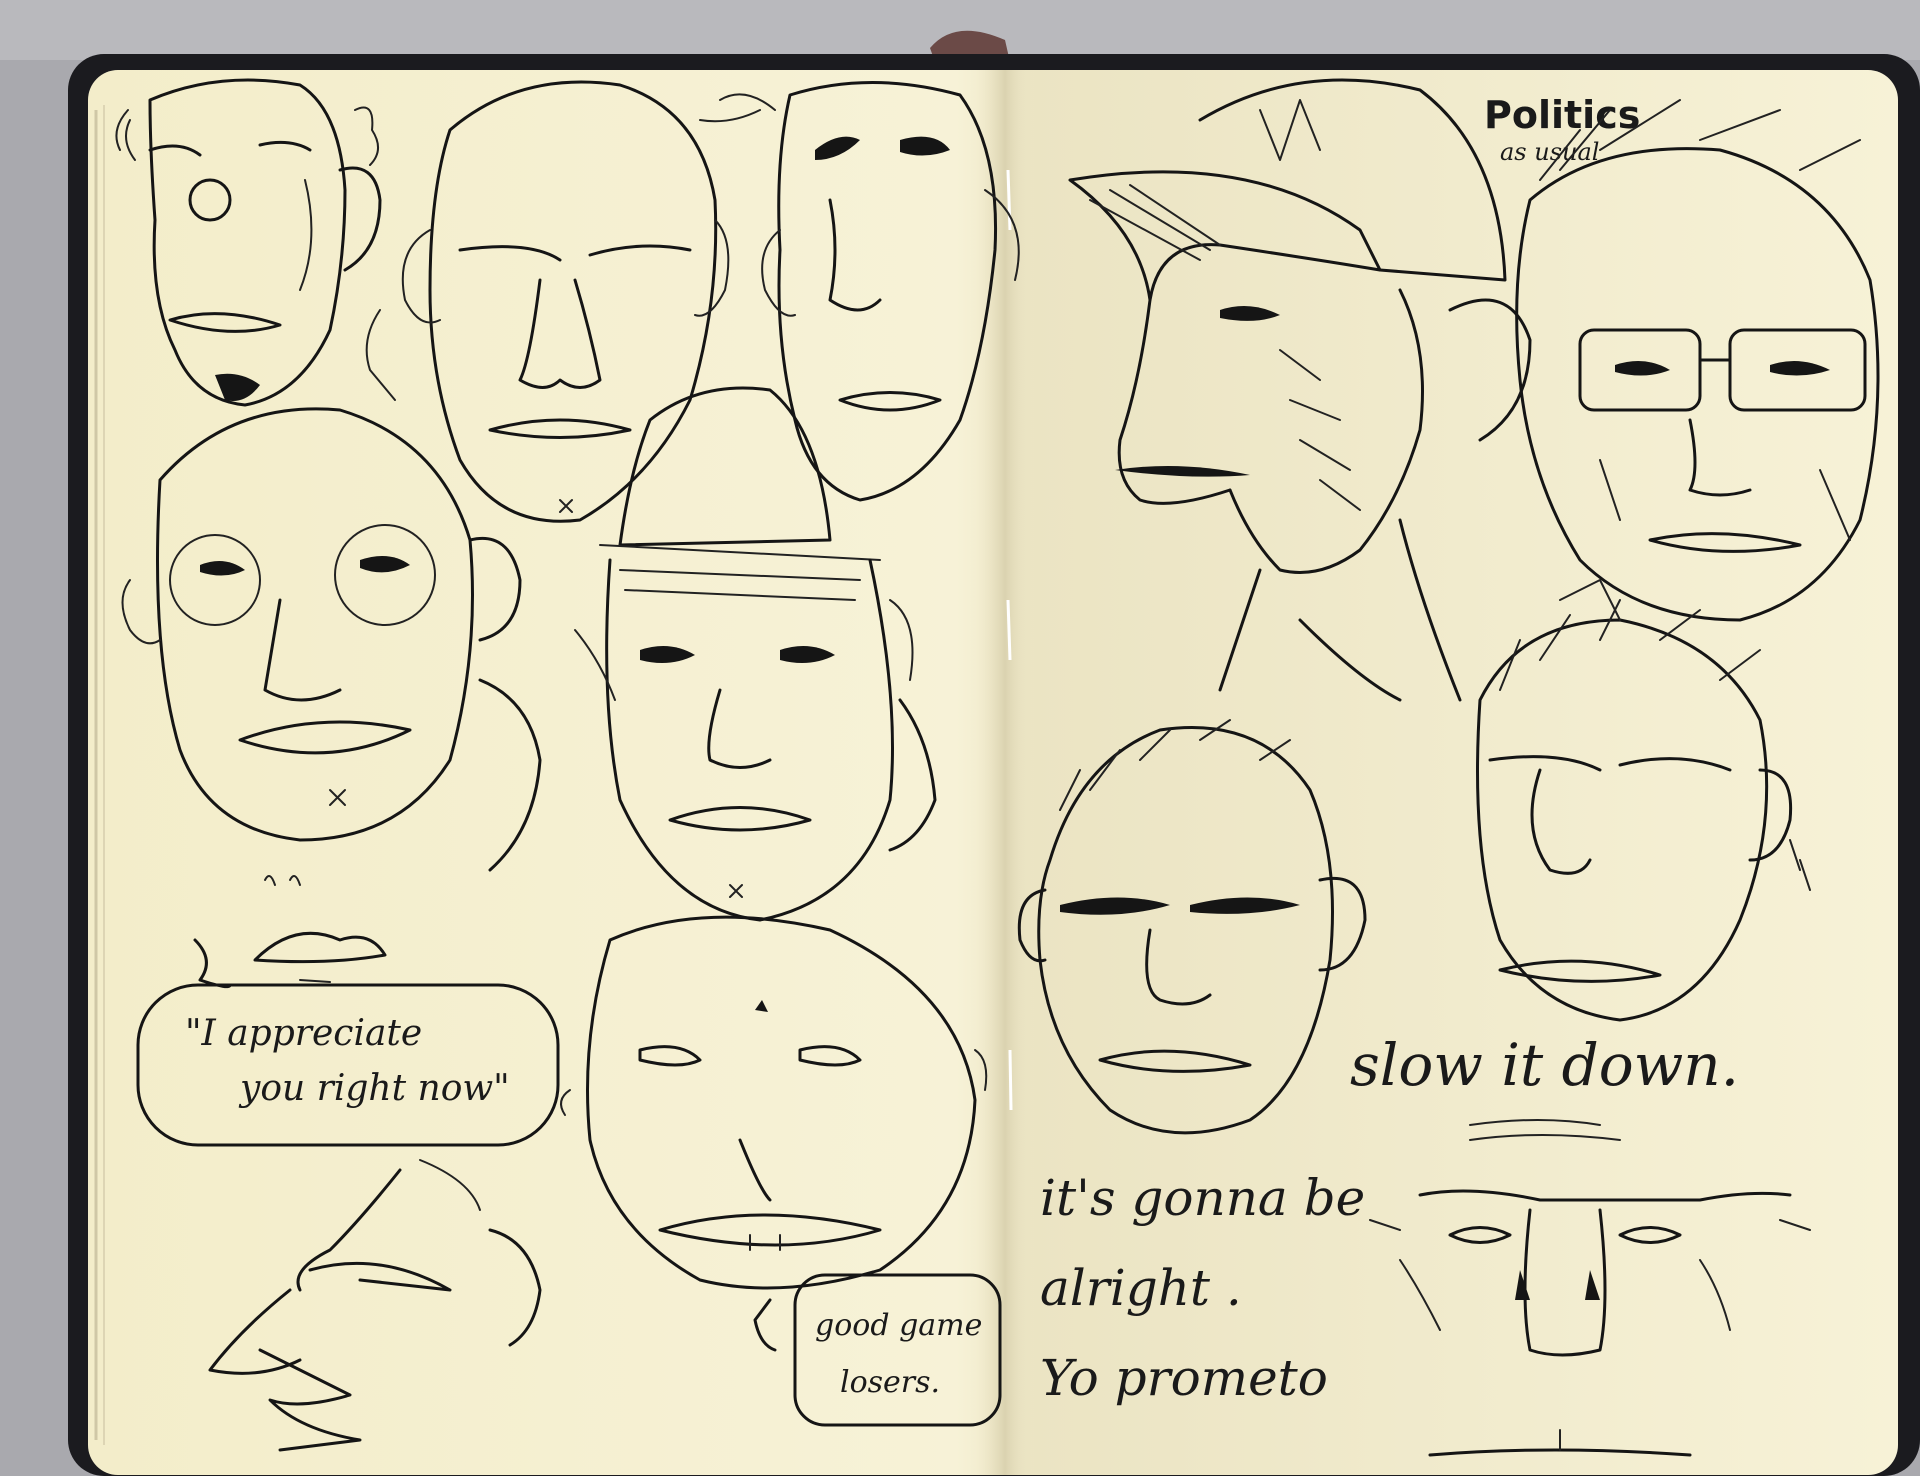  Describe the element at coordinates (1544, 1065) in the screenshot. I see `caption-slow-it-down: slow it down.` at that location.